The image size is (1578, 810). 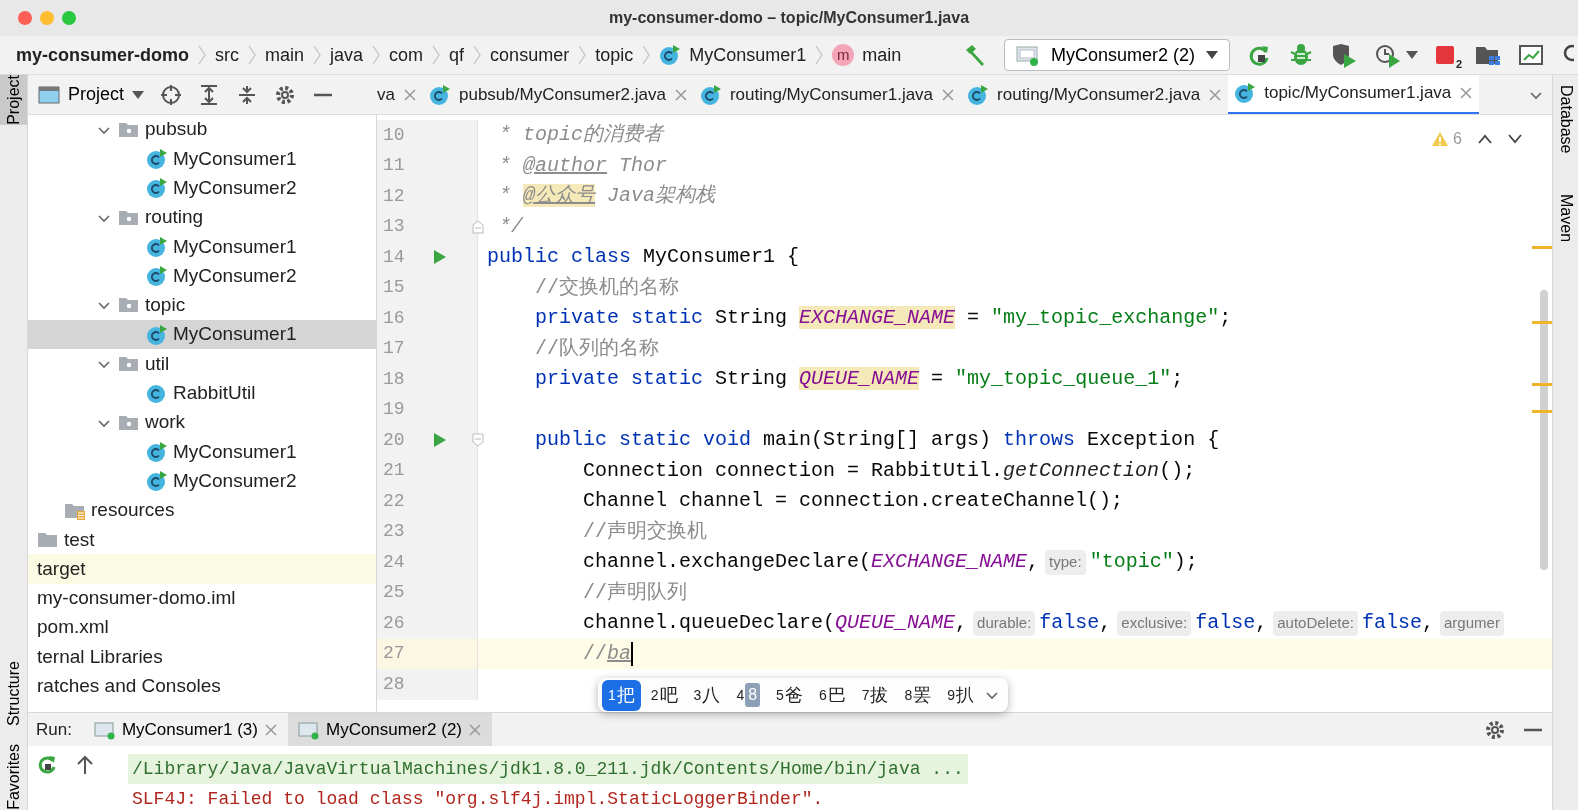 What do you see at coordinates (580, 135) in the screenshot?
I see `code-line: * topic的消费者` at bounding box center [580, 135].